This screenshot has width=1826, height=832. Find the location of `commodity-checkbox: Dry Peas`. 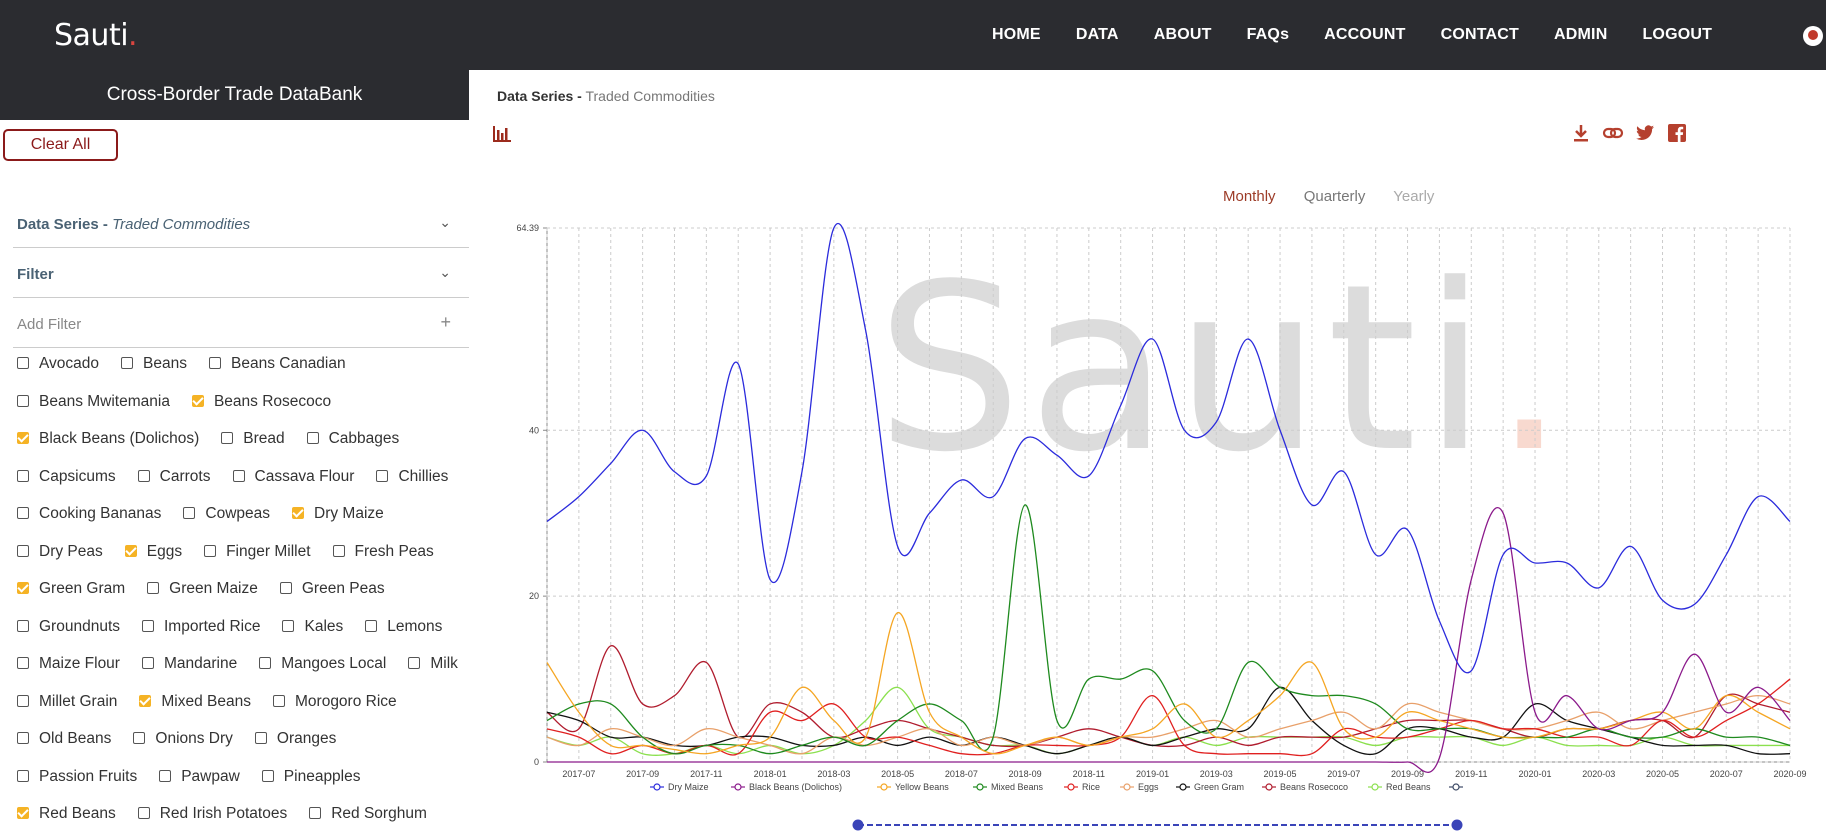

commodity-checkbox: Dry Peas is located at coordinates (60, 552).